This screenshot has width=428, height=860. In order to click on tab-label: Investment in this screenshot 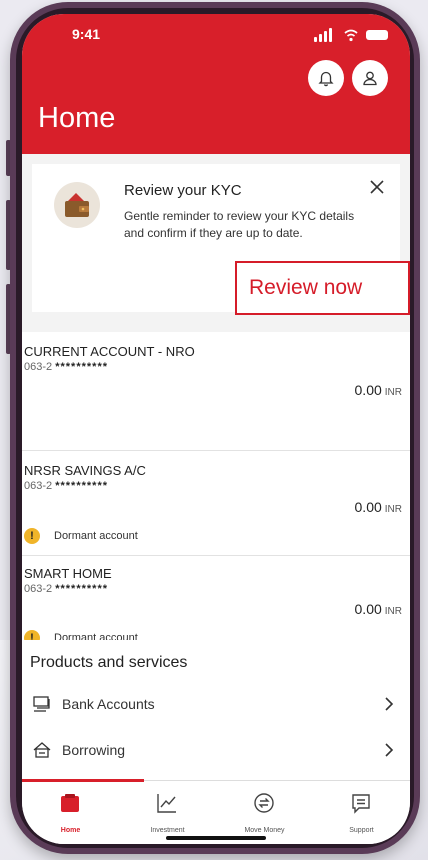, I will do `click(167, 830)`.